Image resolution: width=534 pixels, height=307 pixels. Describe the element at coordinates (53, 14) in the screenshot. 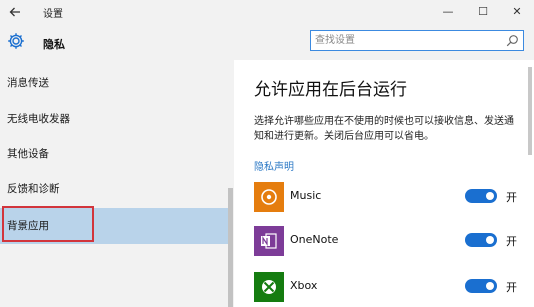

I see `window-title: 设置` at that location.